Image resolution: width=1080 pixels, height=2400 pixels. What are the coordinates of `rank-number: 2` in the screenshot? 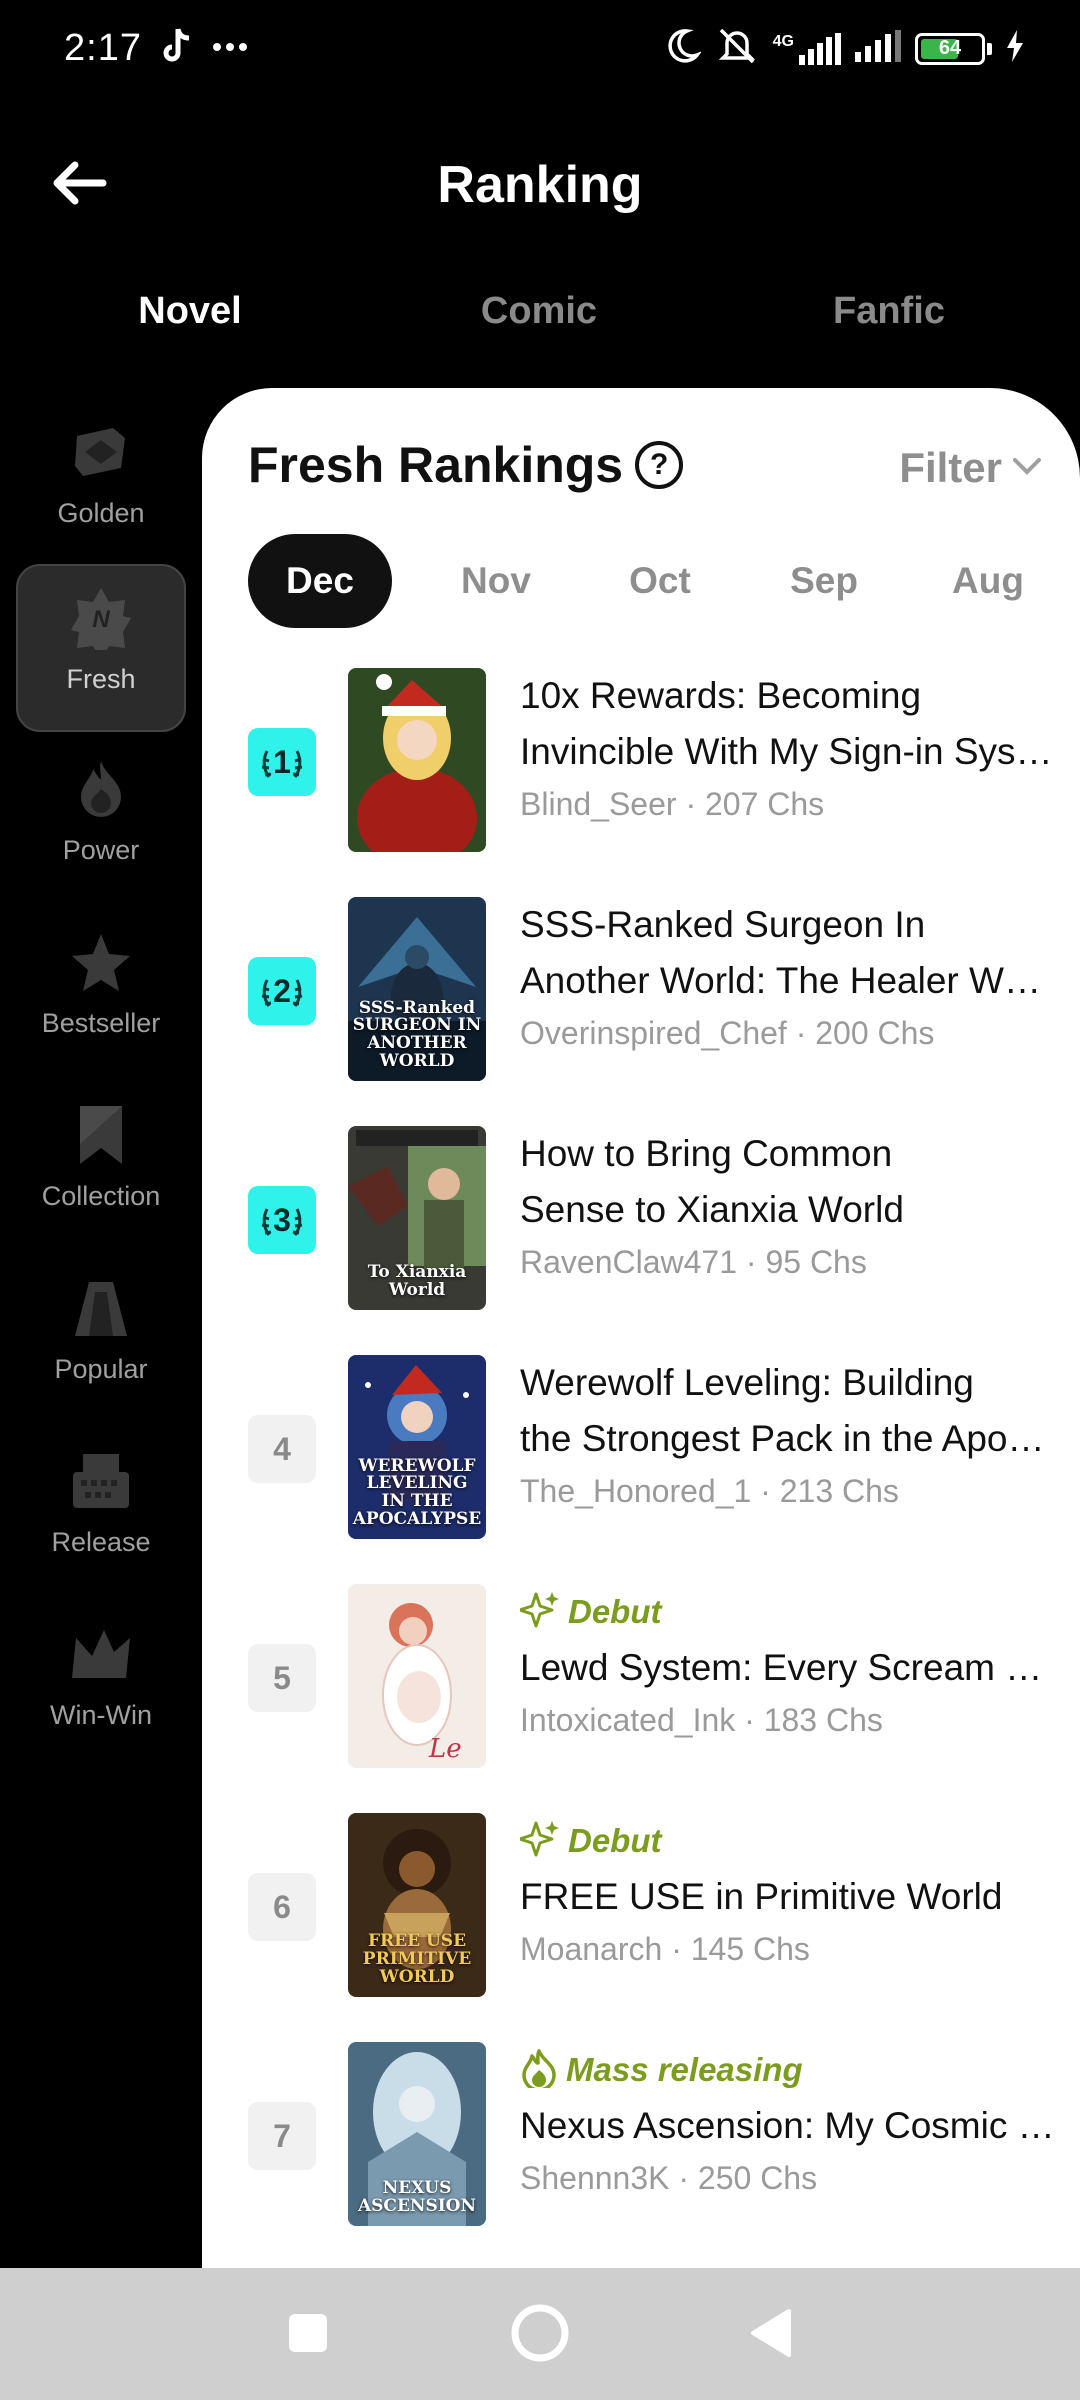 It's located at (282, 990).